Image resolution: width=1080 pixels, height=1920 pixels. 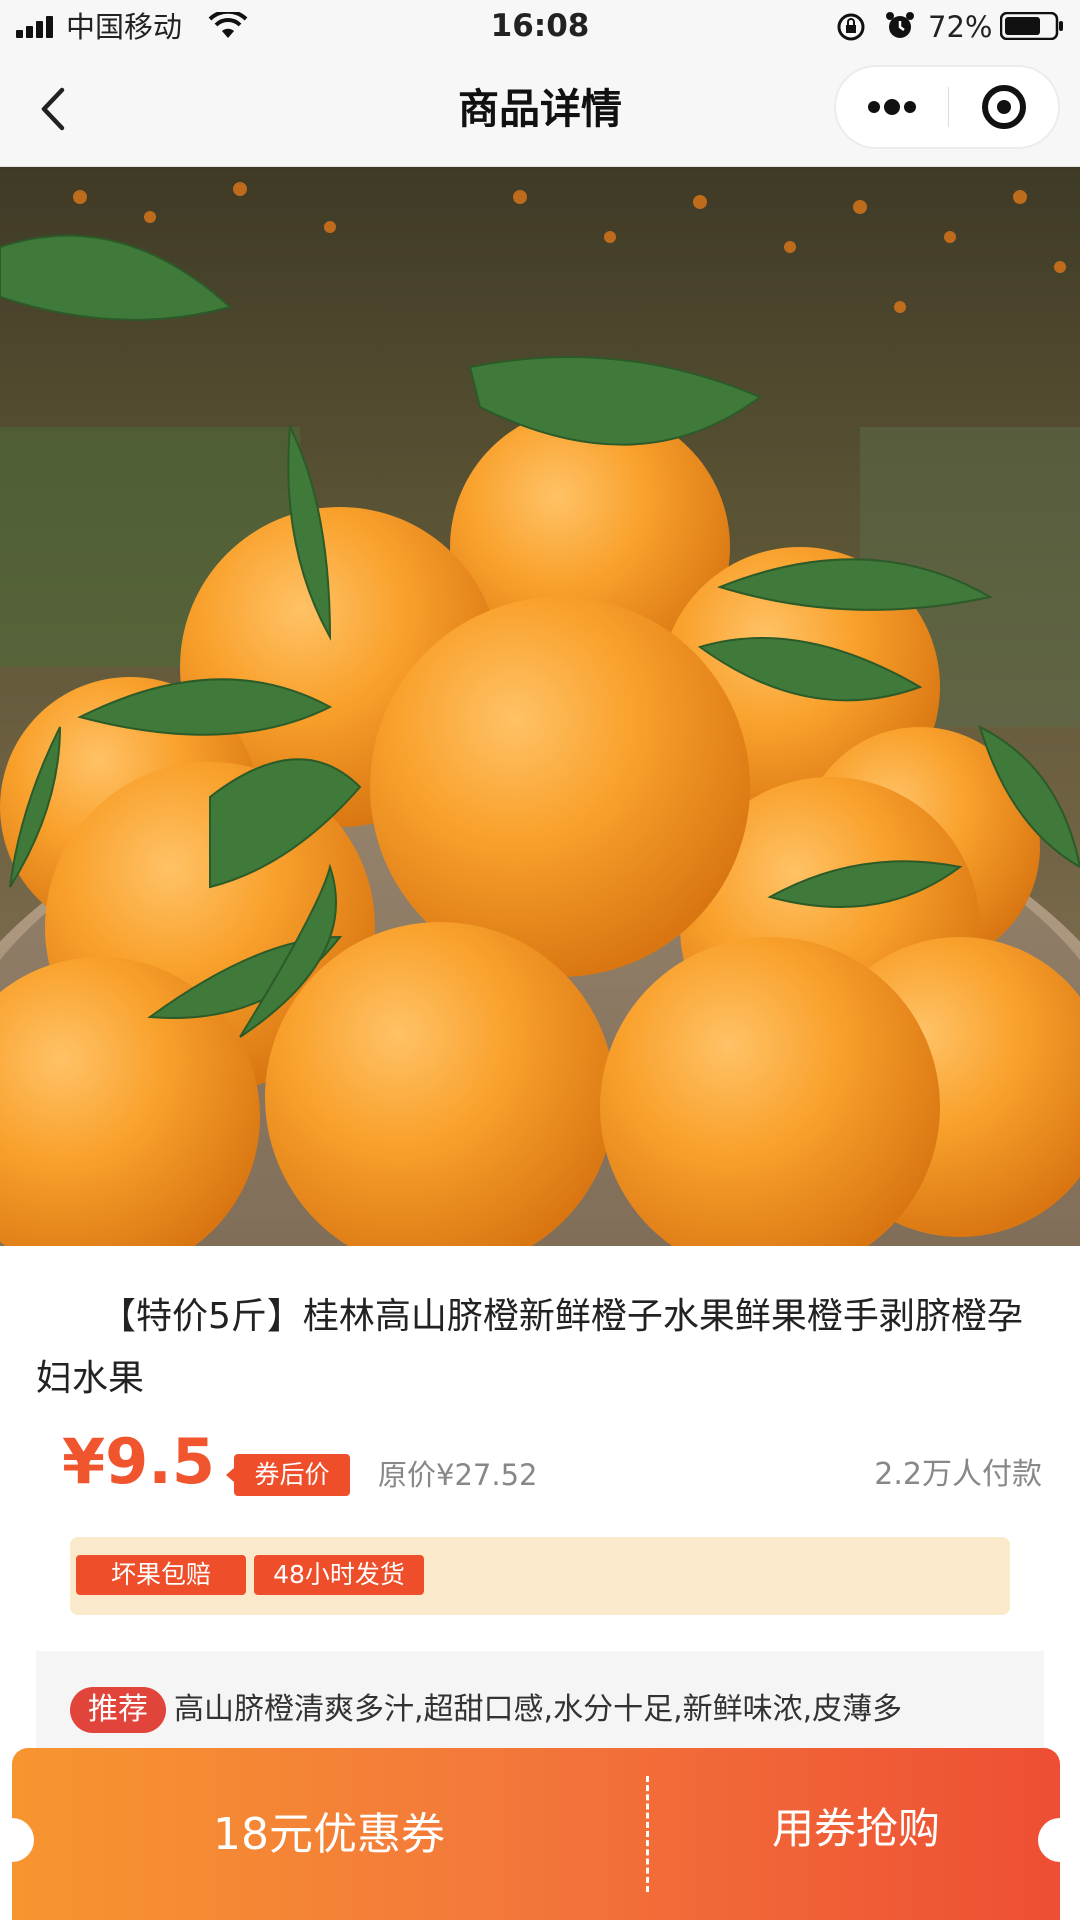 What do you see at coordinates (900, 25) in the screenshot?
I see `alarm-icon` at bounding box center [900, 25].